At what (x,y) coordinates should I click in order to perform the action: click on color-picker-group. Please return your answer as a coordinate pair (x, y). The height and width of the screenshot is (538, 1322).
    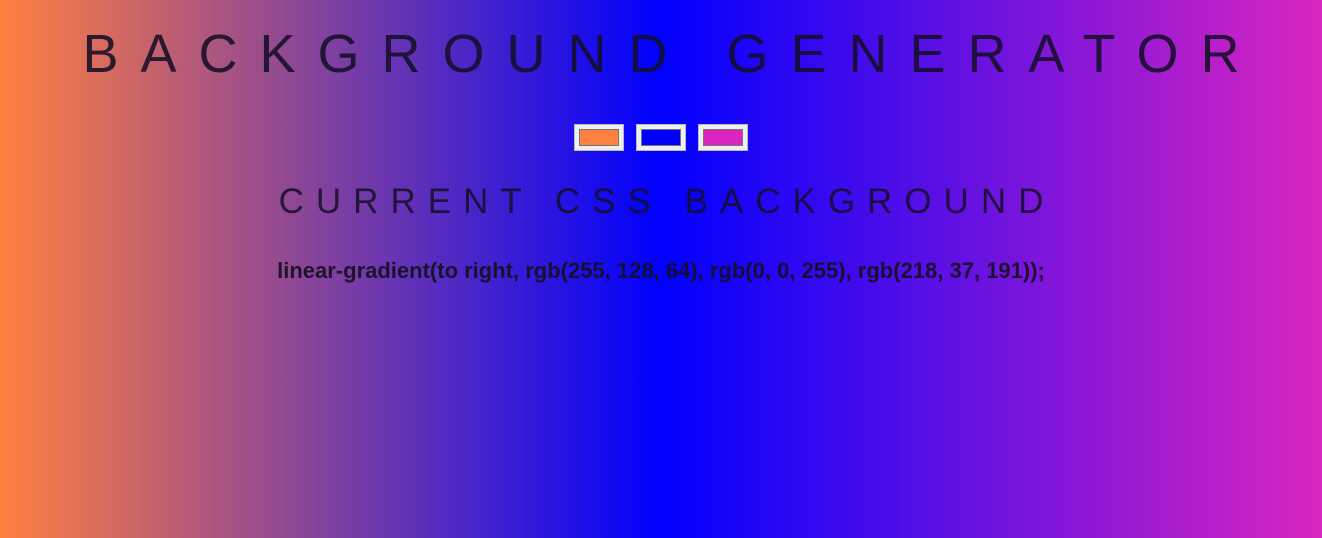
    Looking at the image, I should click on (661, 137).